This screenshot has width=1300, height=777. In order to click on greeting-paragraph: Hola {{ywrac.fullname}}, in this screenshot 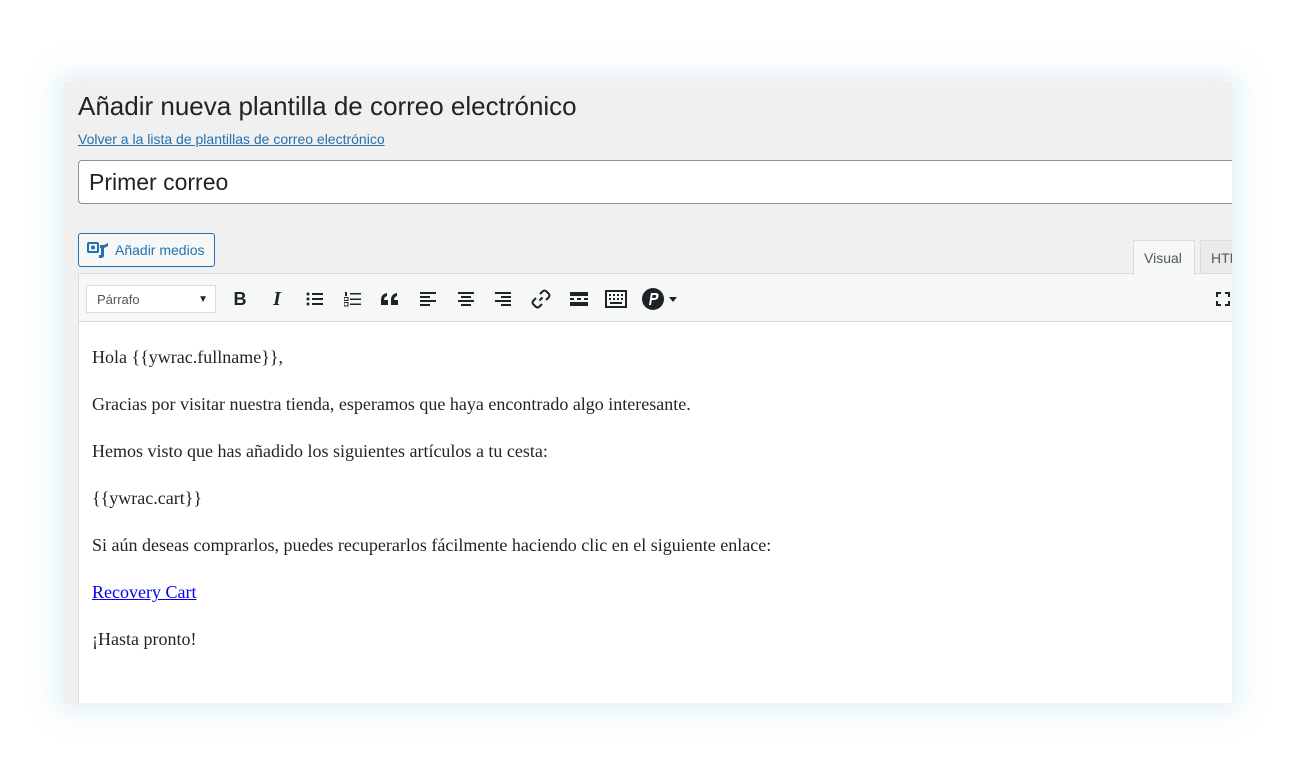, I will do `click(187, 357)`.